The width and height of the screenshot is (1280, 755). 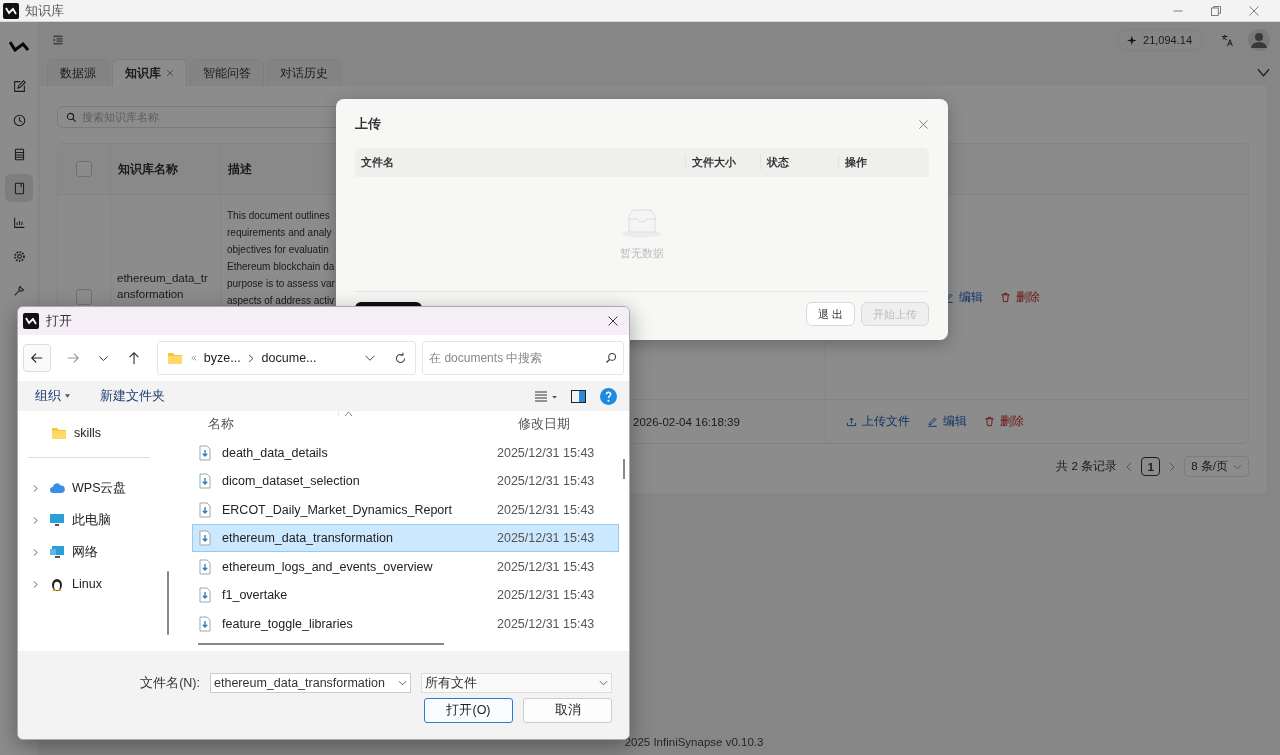 I want to click on window-title: 知识库, so click(x=44, y=10).